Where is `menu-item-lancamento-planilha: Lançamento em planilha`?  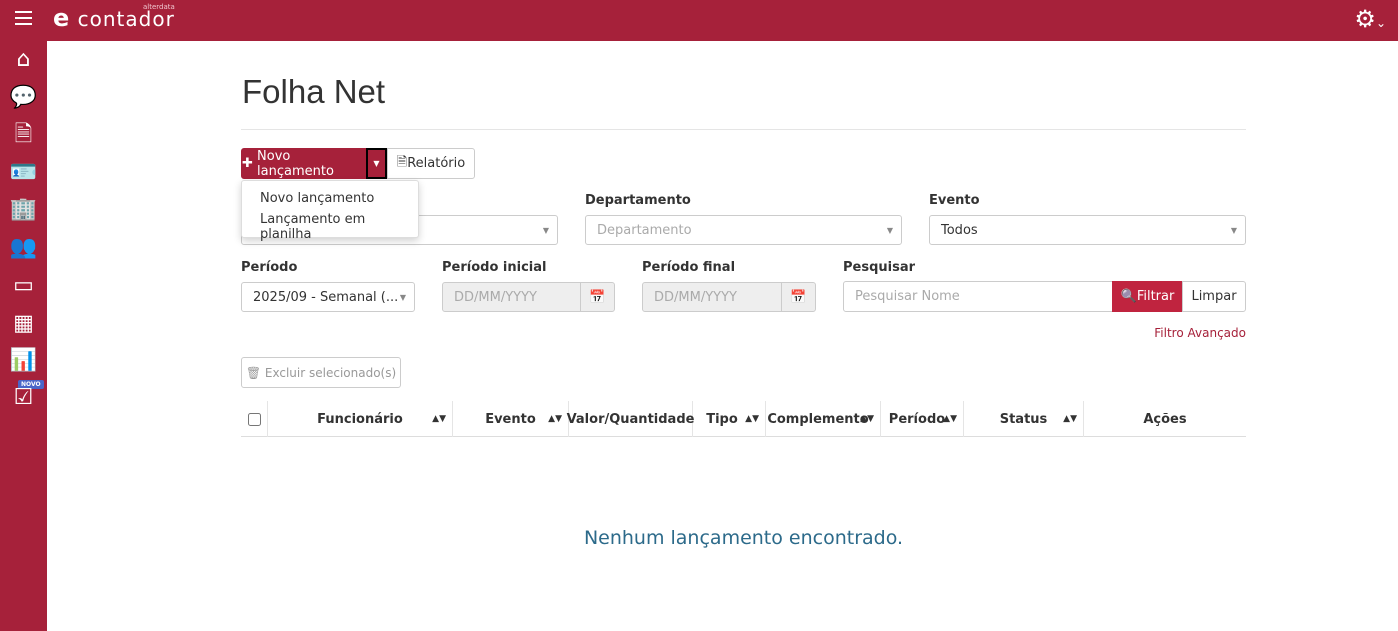 menu-item-lancamento-planilha: Lançamento em planilha is located at coordinates (330, 227).